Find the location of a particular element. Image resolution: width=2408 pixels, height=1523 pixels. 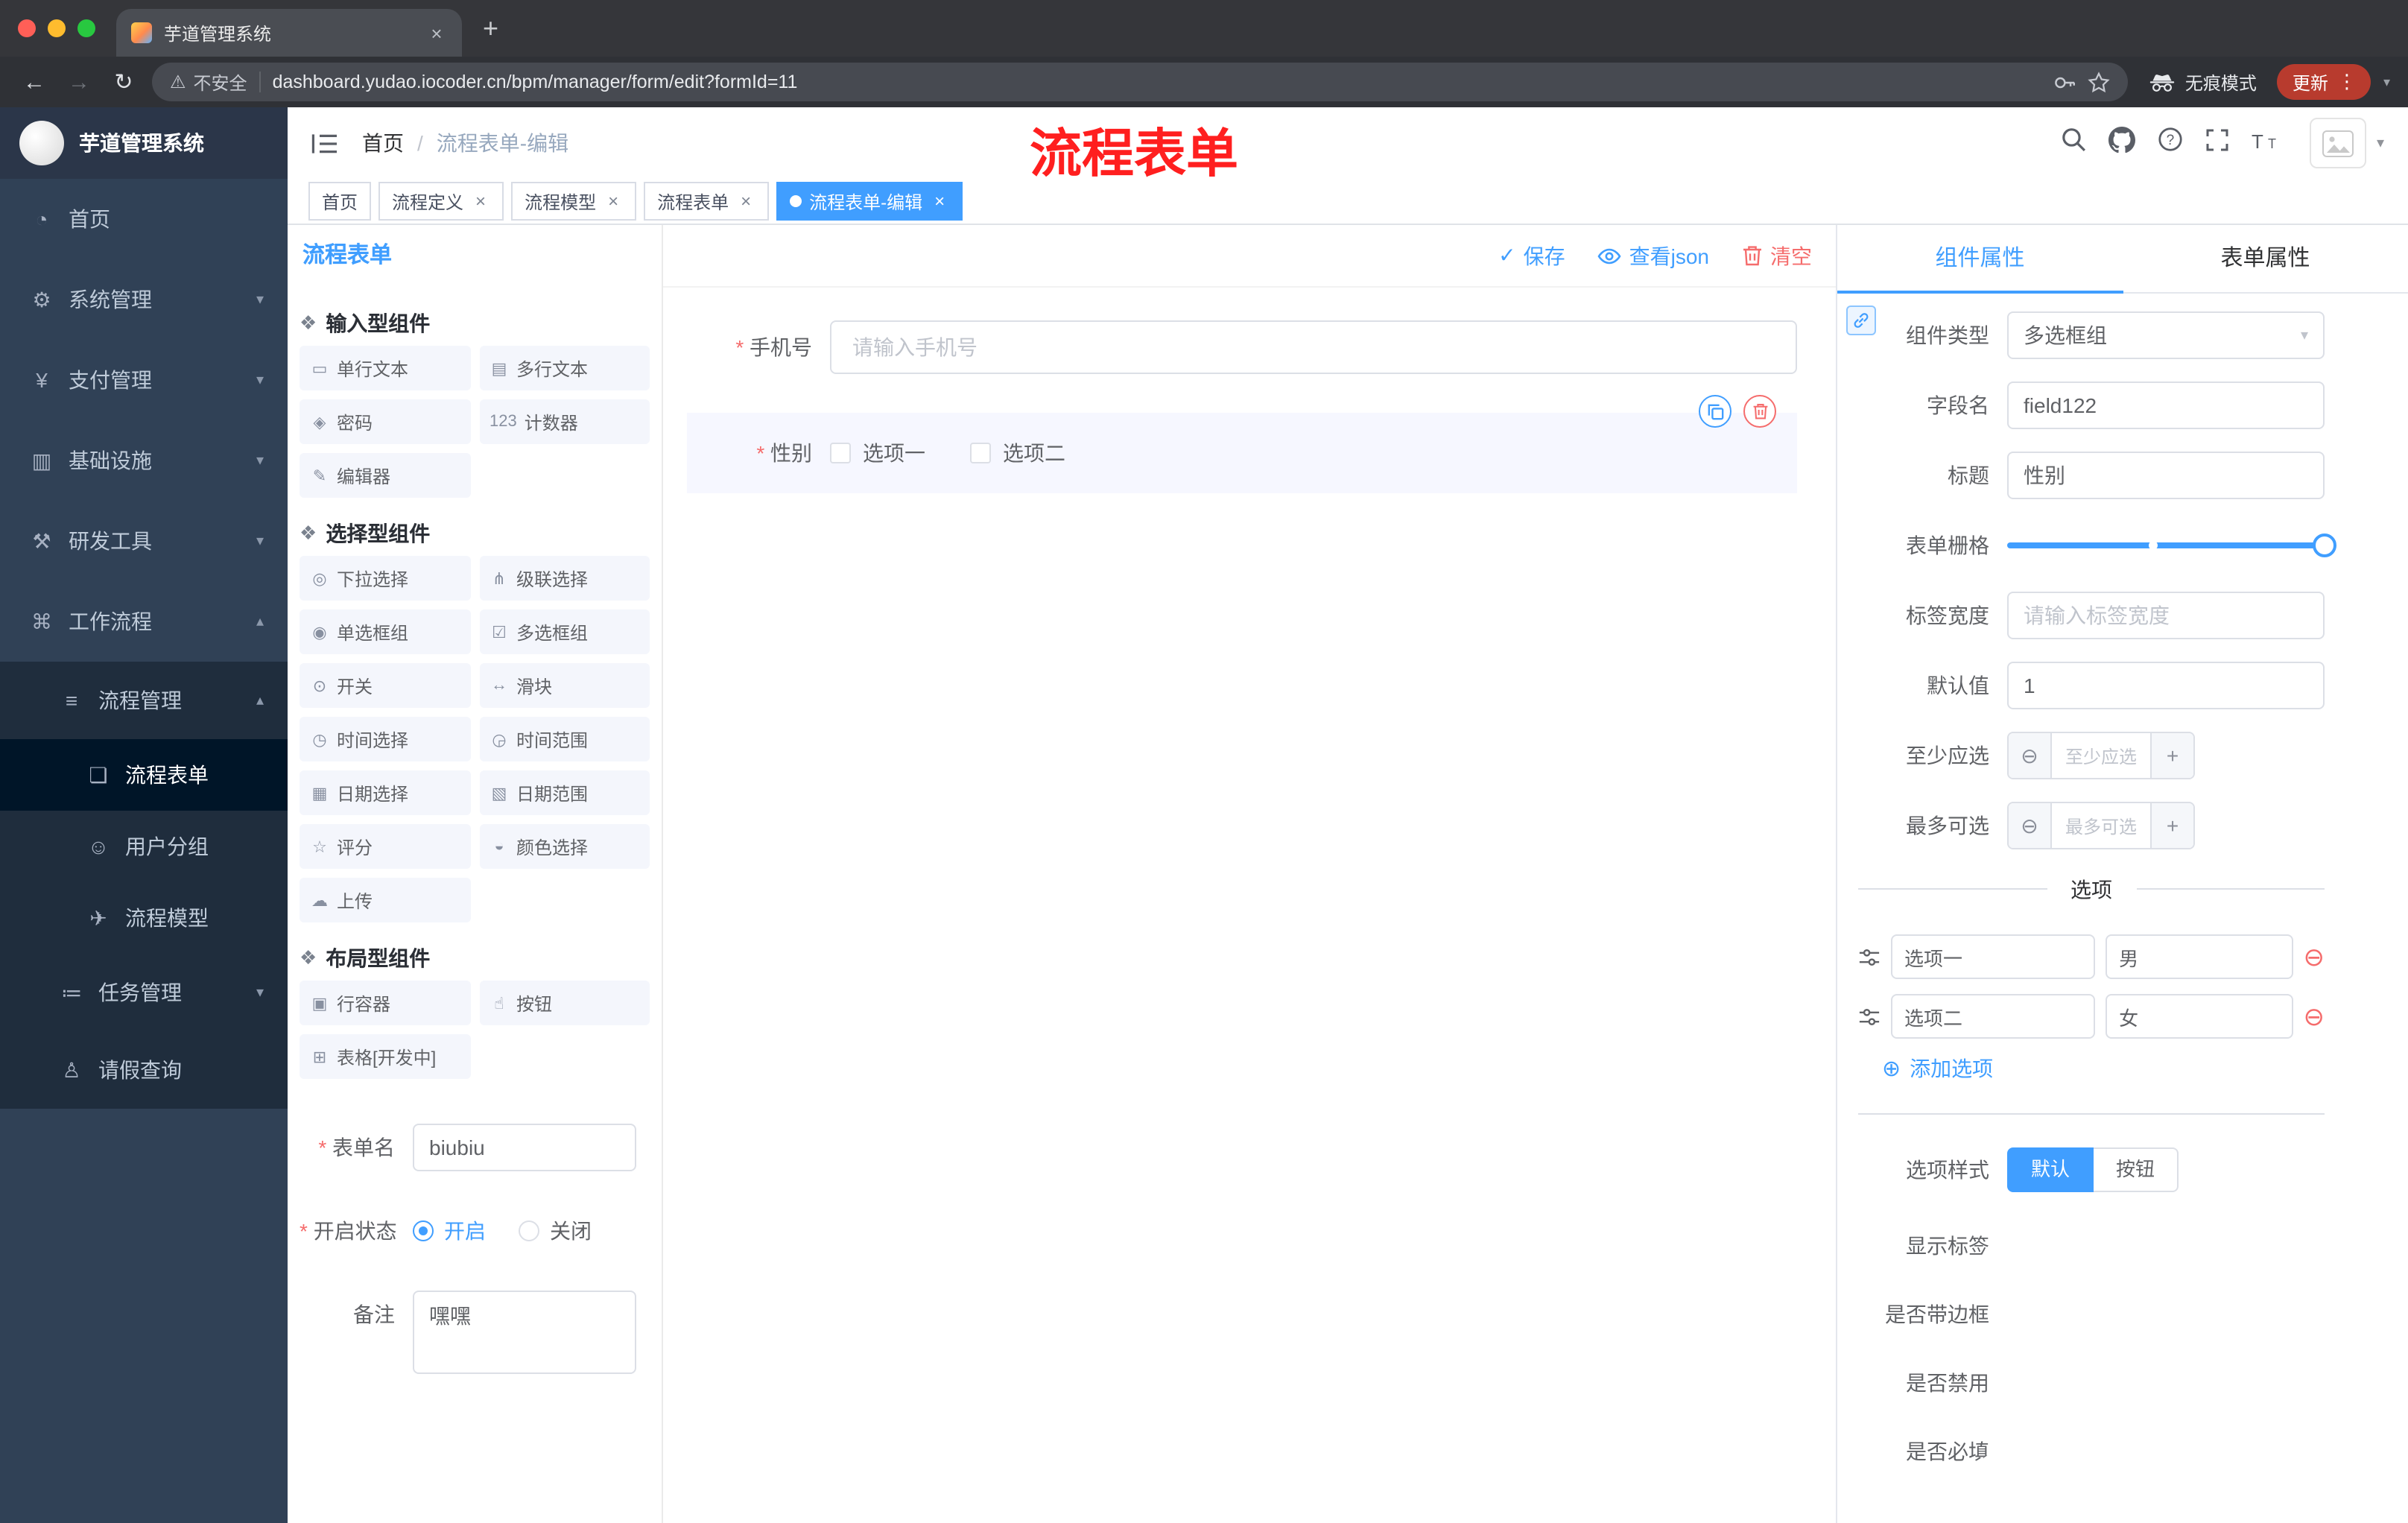

minimize-window-button is located at coordinates (57, 28).